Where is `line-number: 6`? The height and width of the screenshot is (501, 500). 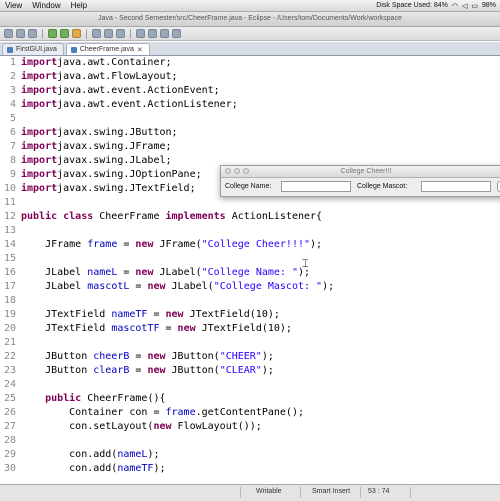 line-number: 6 is located at coordinates (12, 132).